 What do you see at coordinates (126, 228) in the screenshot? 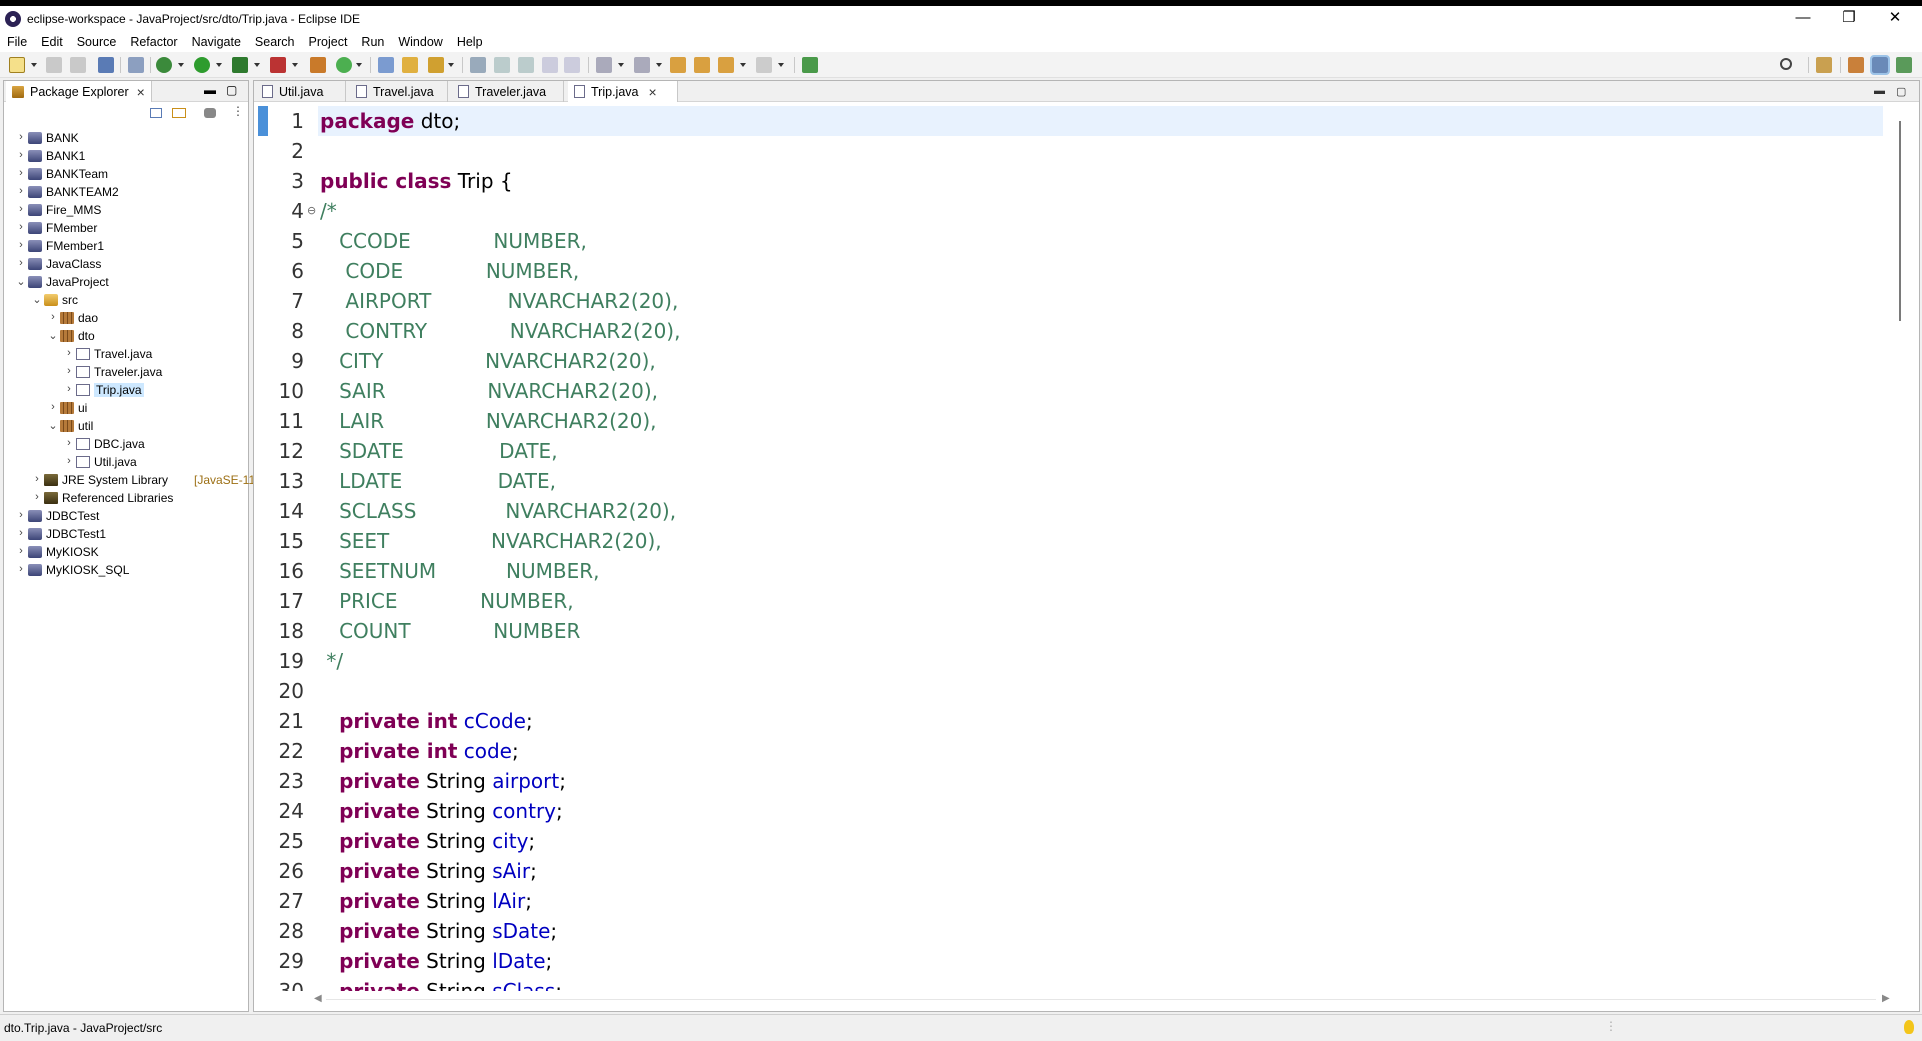
I see `tree-item: › FMember` at bounding box center [126, 228].